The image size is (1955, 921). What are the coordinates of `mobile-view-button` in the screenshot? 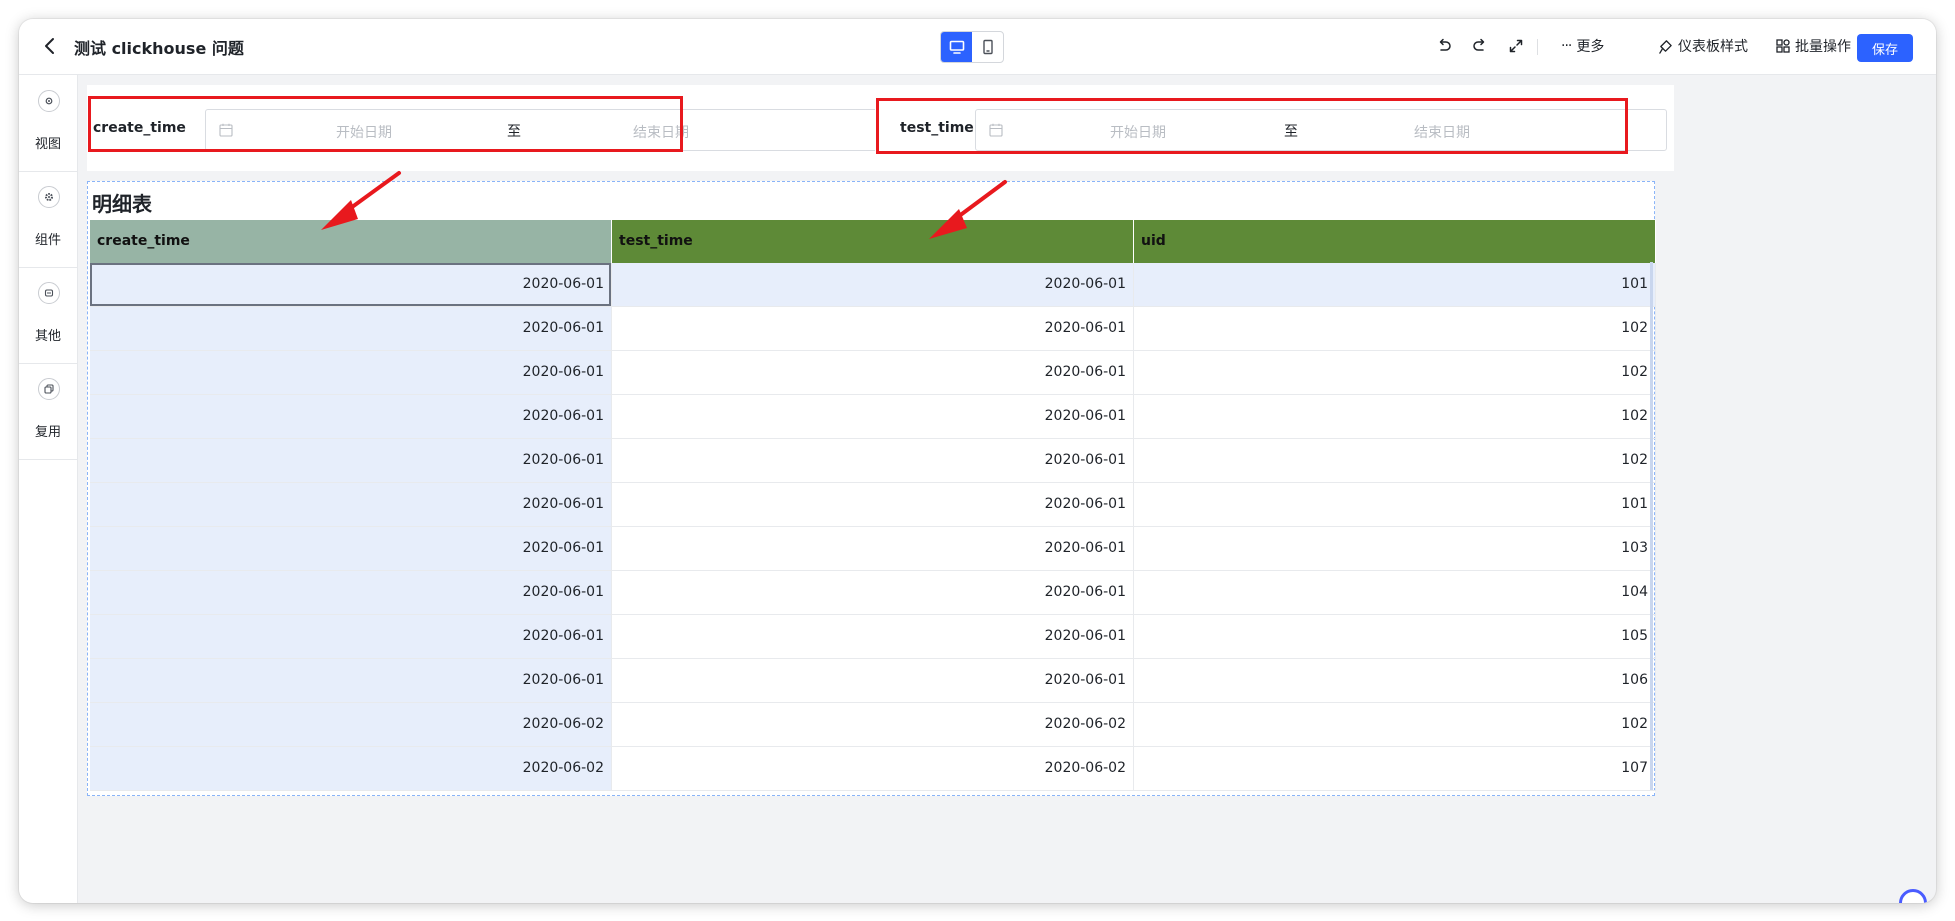 It's located at (987, 47).